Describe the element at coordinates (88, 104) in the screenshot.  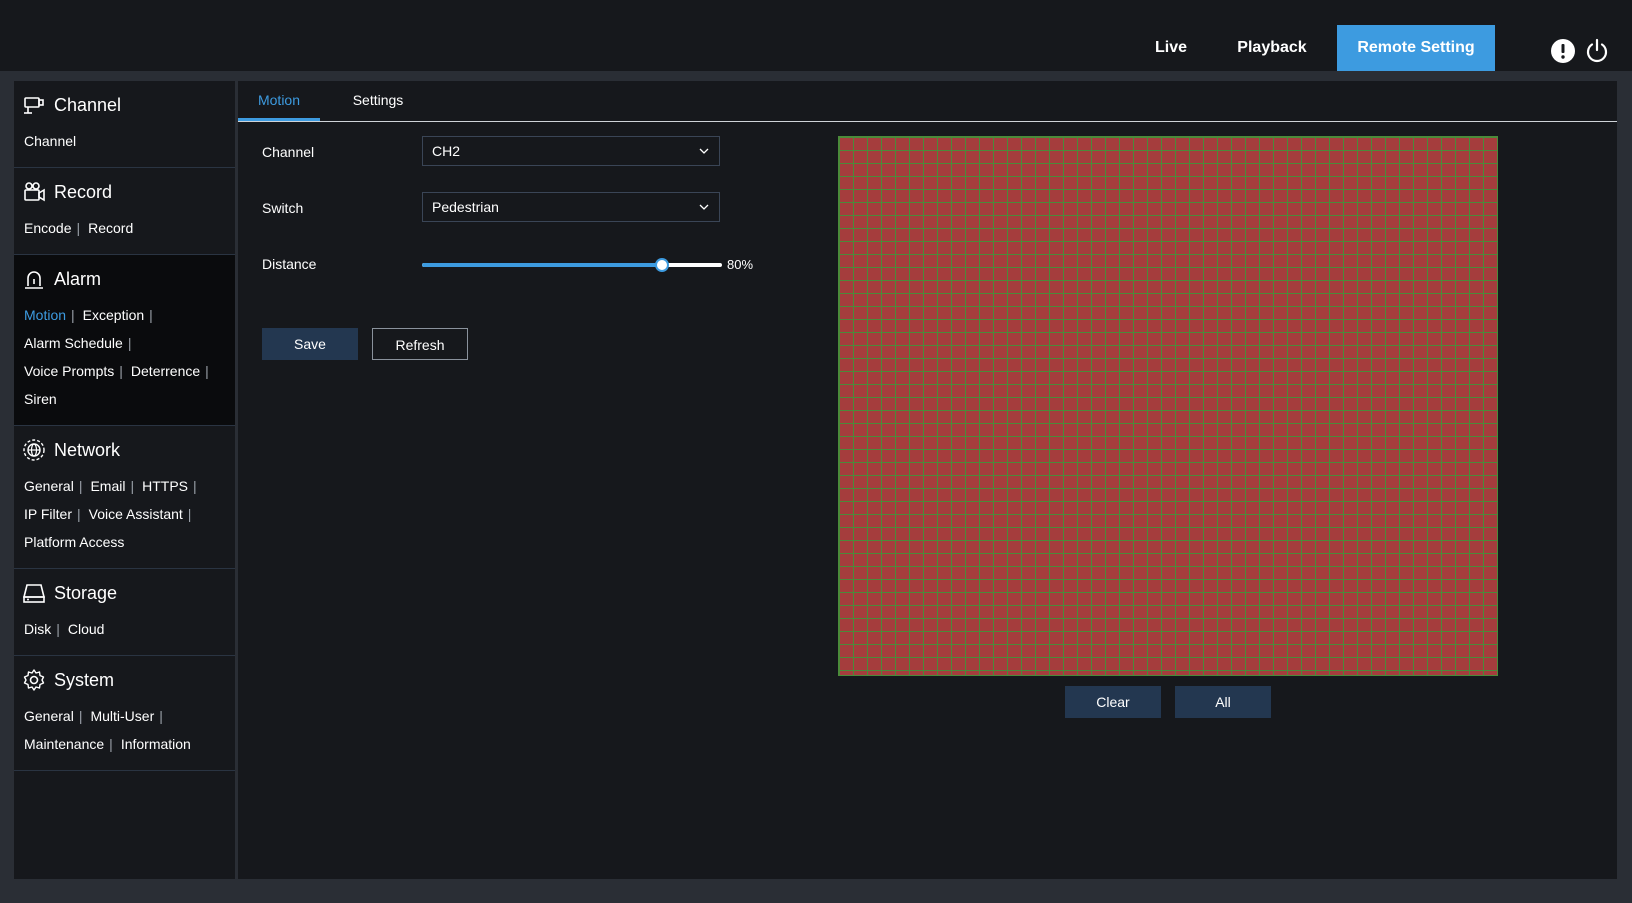
I see `sidebar-title-channel: Channel` at that location.